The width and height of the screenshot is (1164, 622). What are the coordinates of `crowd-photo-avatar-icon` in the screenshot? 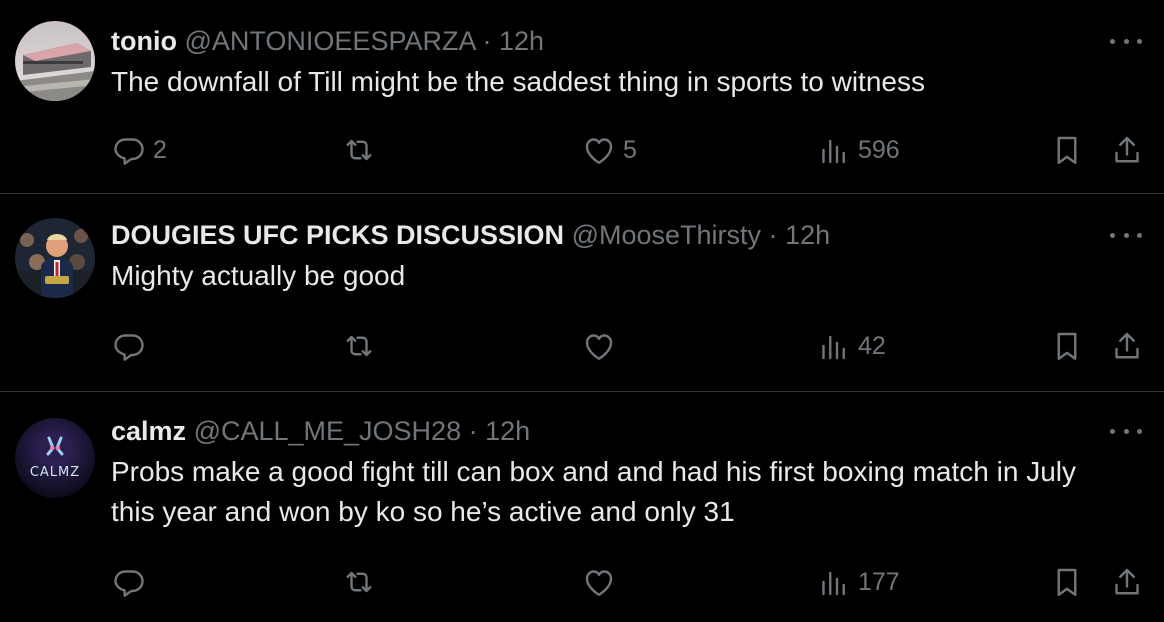 It's located at (55, 258).